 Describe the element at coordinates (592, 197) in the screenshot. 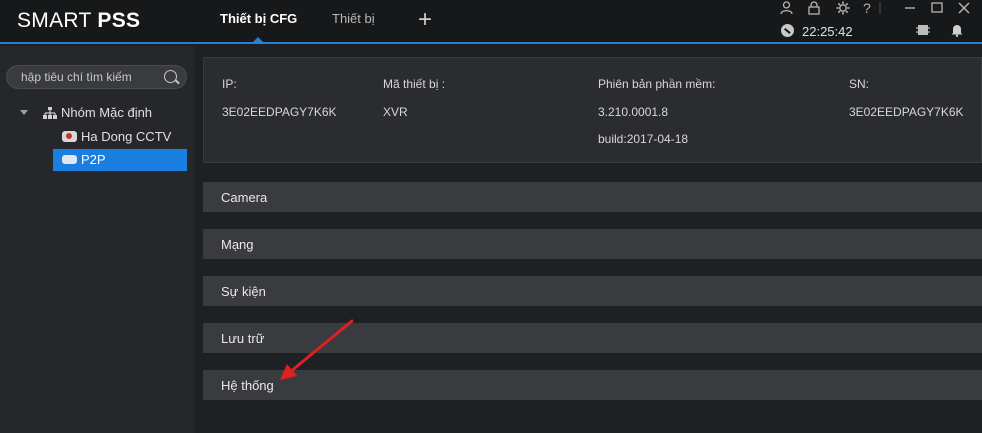

I see `section-camera: Camera` at that location.